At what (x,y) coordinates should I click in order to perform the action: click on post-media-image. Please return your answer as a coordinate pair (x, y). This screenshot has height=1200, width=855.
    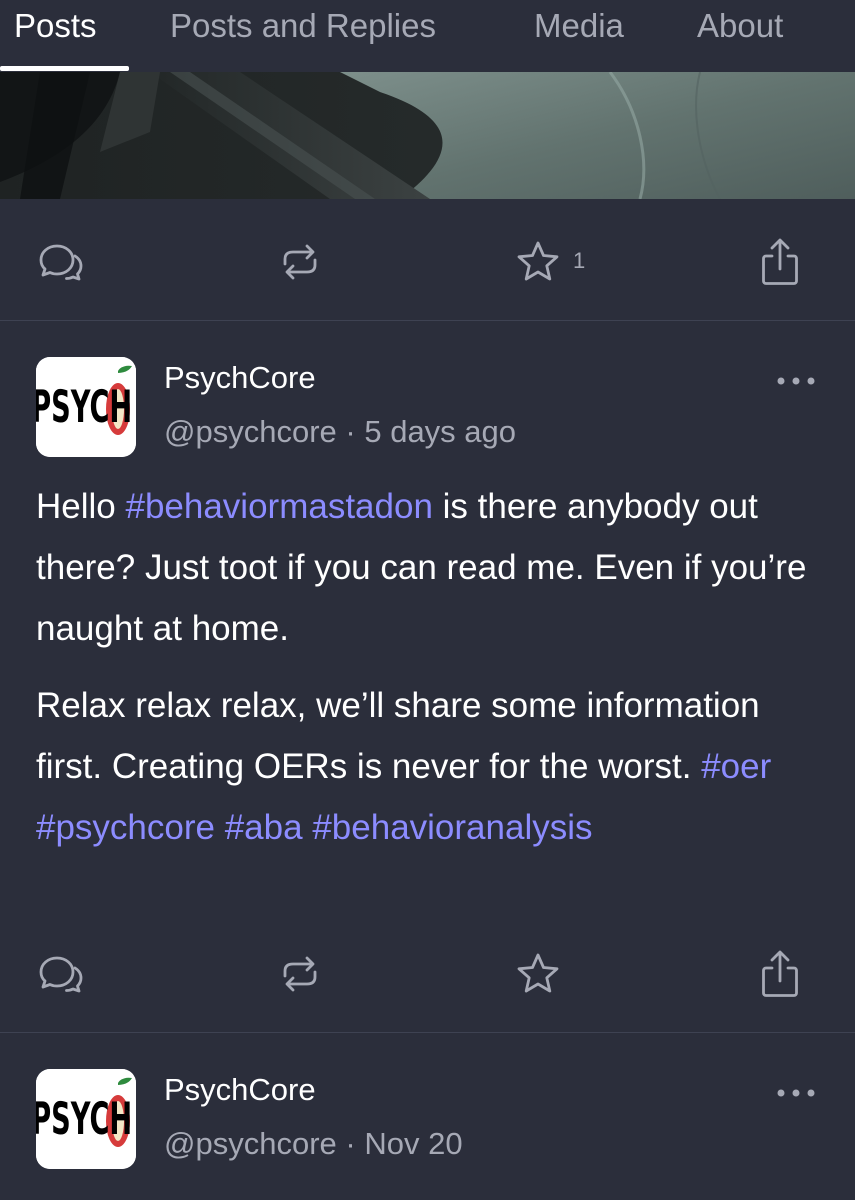
    Looking at the image, I should click on (427, 135).